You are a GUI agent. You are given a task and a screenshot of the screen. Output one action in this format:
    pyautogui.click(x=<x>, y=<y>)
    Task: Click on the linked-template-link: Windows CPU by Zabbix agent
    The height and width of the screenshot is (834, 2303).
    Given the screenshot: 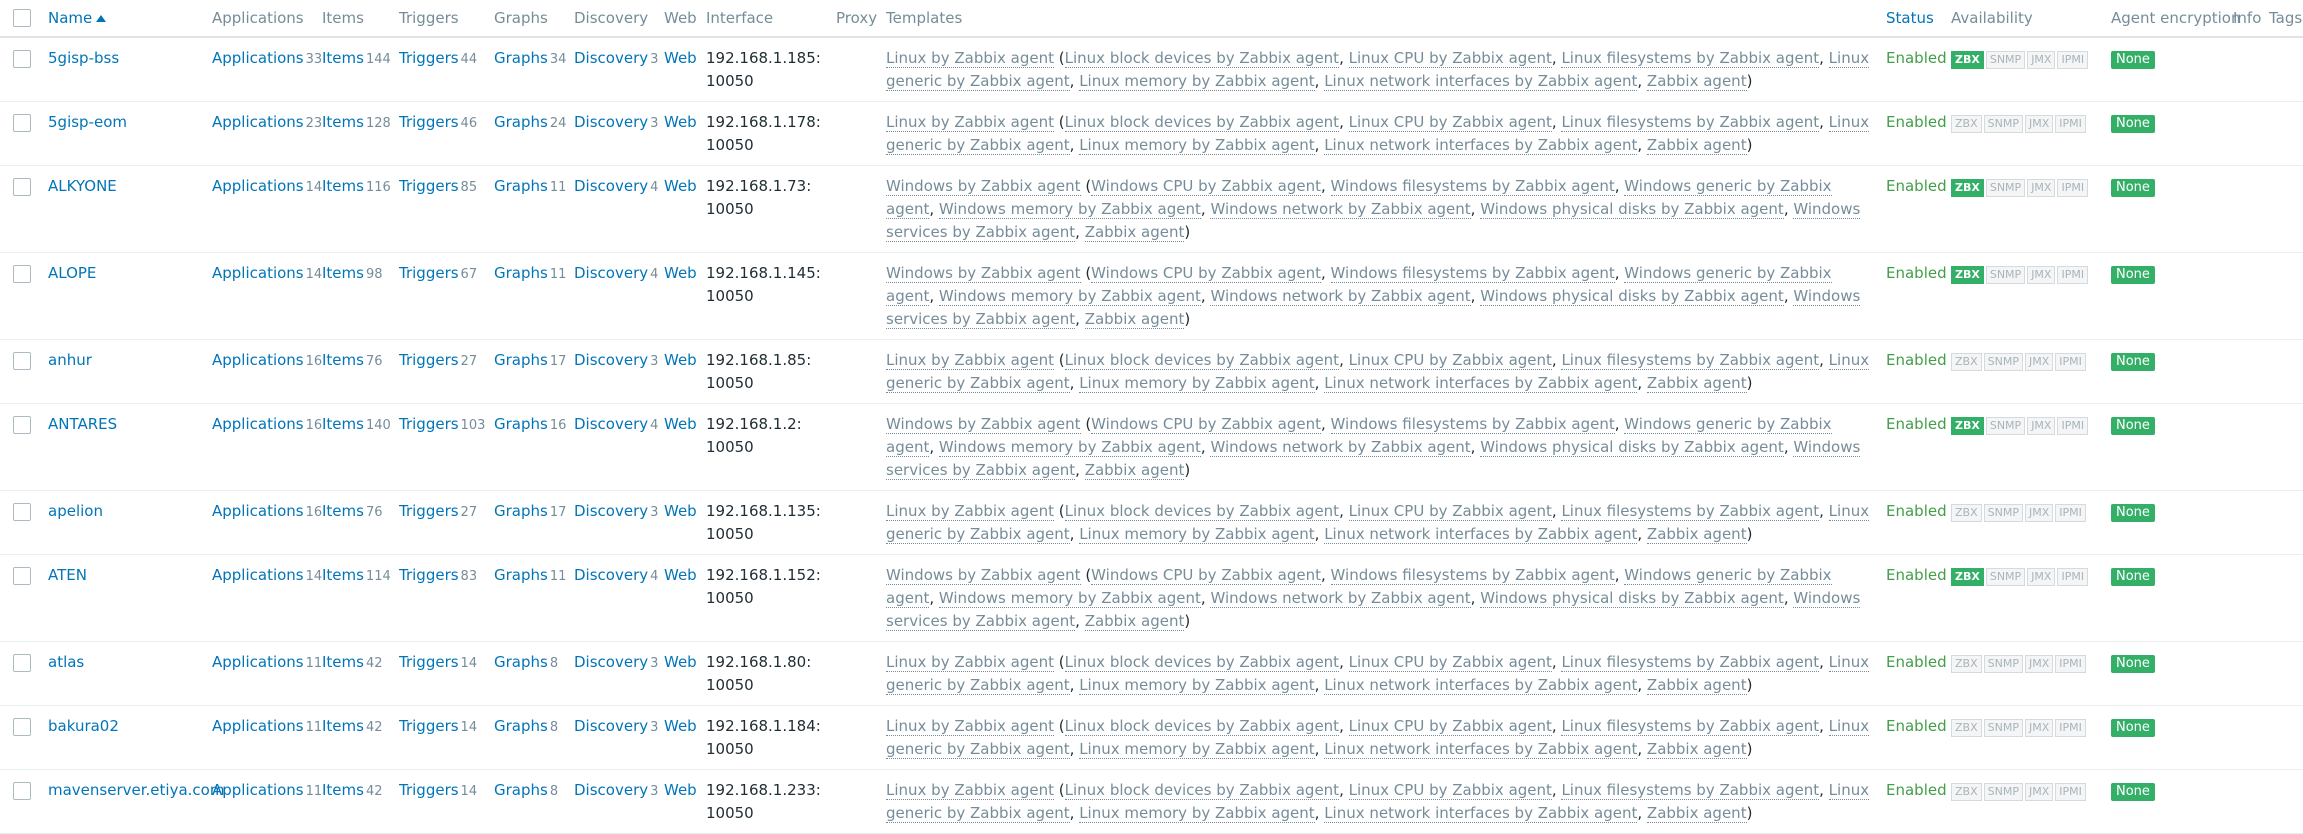 What is the action you would take?
    pyautogui.click(x=1206, y=575)
    